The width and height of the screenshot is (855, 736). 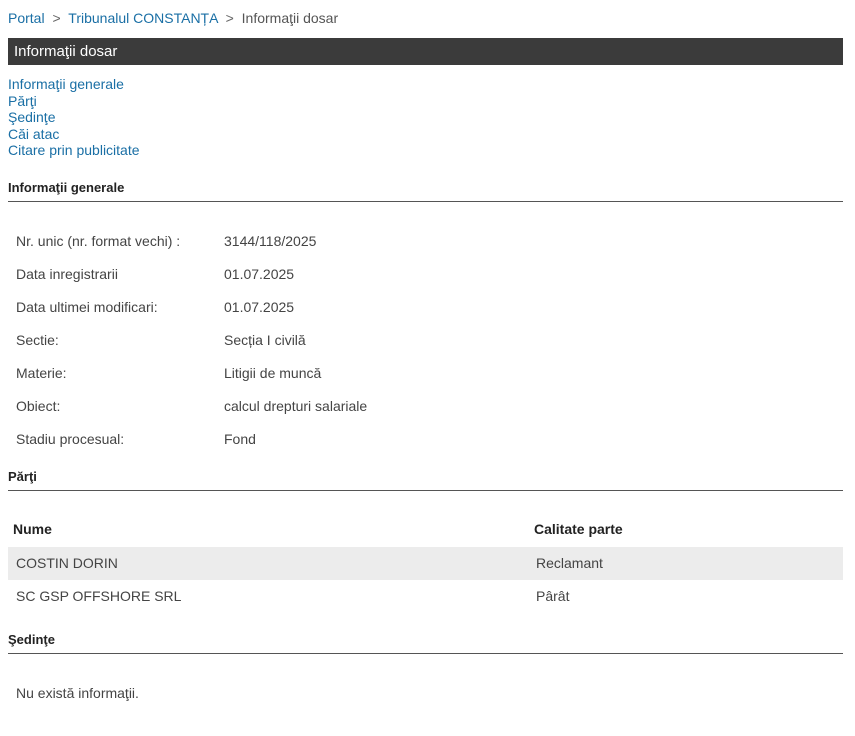 I want to click on column-header-nume: Nume, so click(x=32, y=528).